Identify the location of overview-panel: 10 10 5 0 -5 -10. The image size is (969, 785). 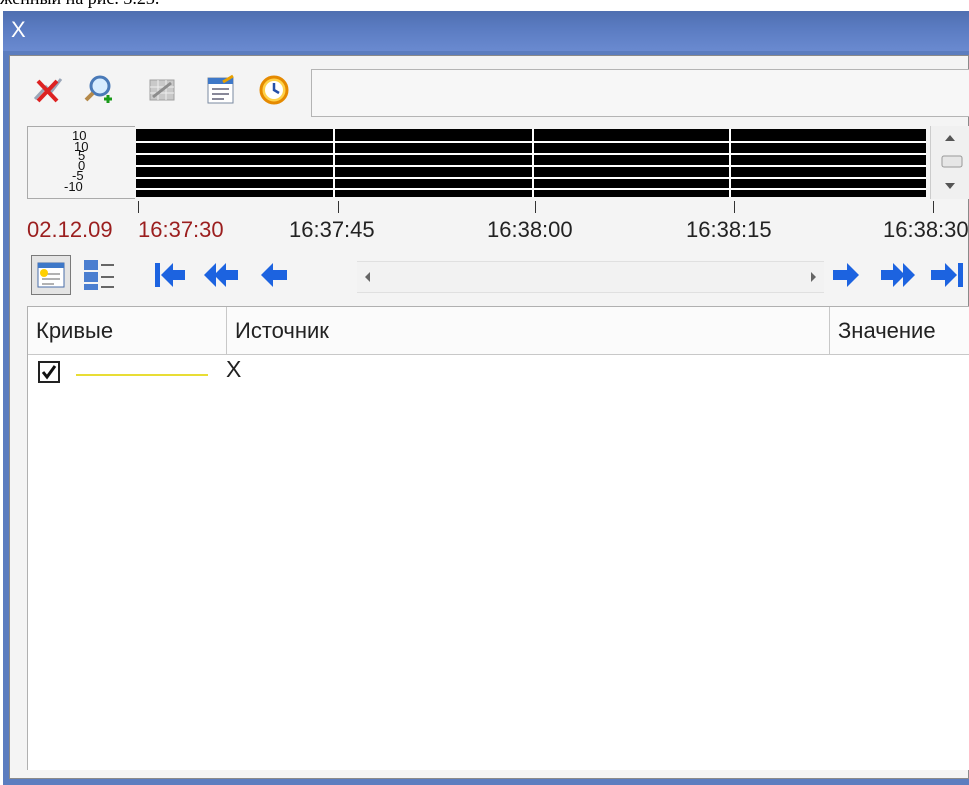
(498, 162).